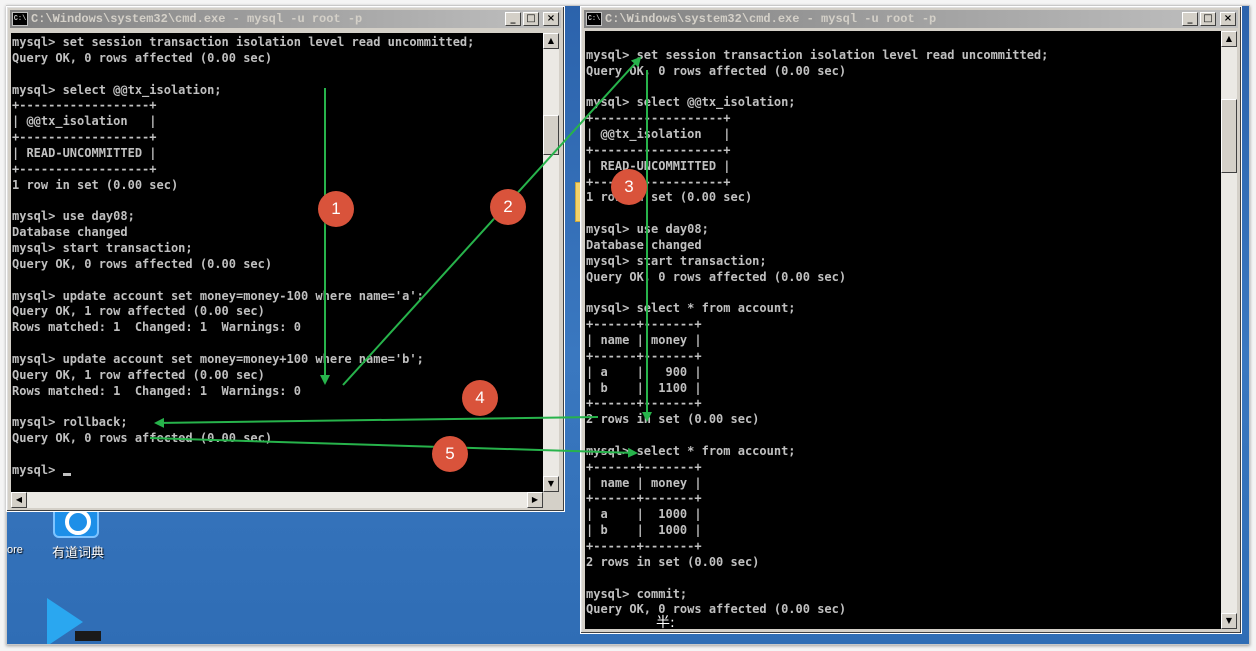  What do you see at coordinates (19, 500) in the screenshot?
I see `scroll-left-arrow-icon: ◀` at bounding box center [19, 500].